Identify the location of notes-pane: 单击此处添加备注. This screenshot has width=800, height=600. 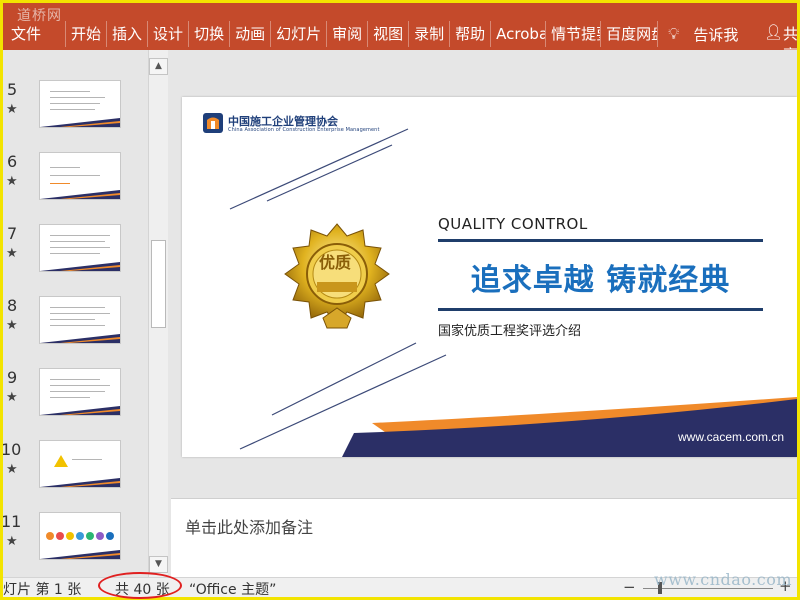
(484, 538).